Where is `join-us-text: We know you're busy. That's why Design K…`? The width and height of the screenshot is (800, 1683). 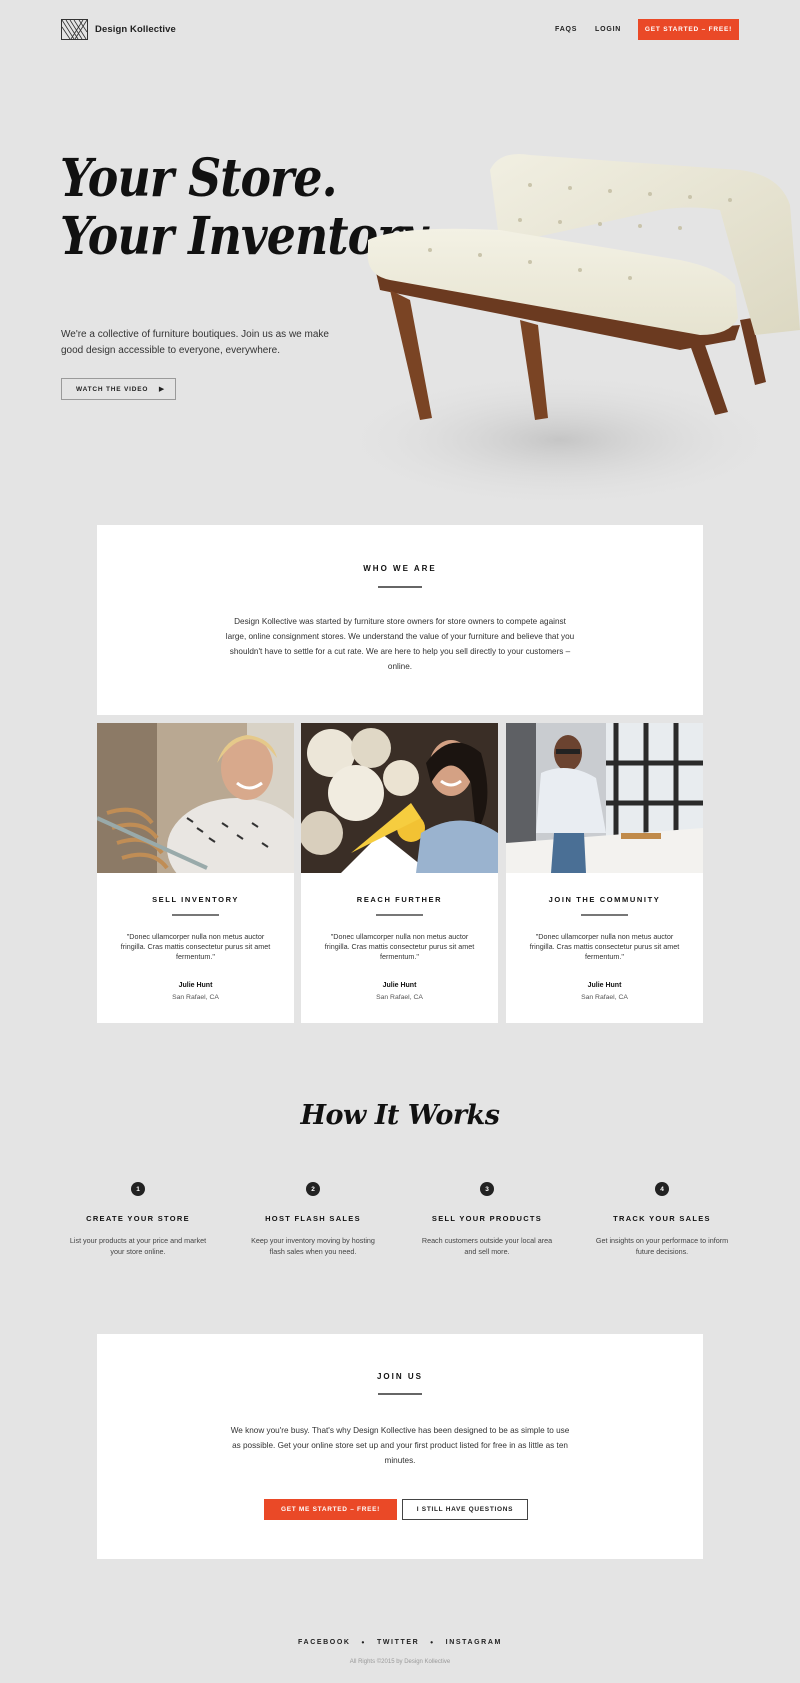 join-us-text: We know you're busy. That's why Design K… is located at coordinates (400, 1445).